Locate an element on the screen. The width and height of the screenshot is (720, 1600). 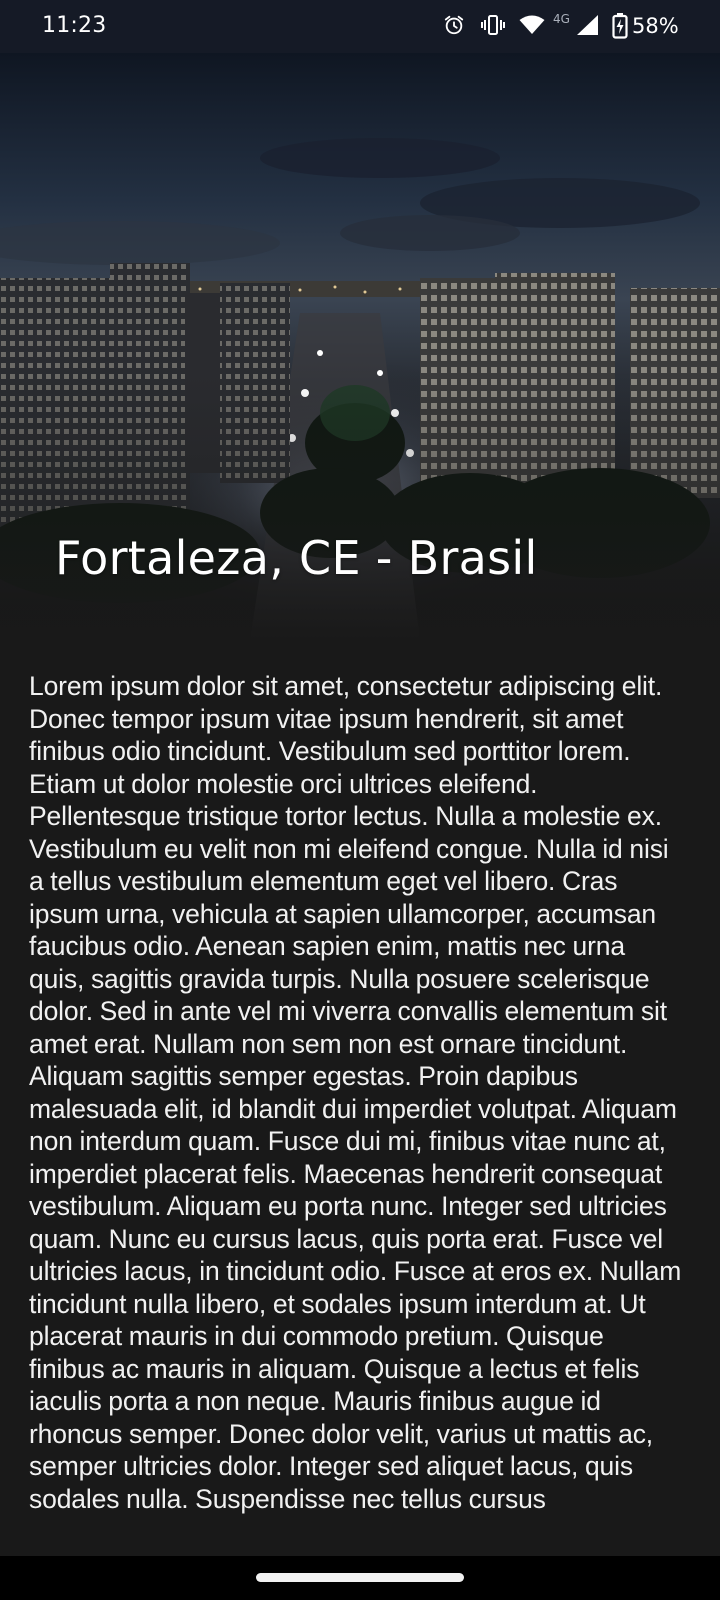
gesture-nav-bar is located at coordinates (360, 1578).